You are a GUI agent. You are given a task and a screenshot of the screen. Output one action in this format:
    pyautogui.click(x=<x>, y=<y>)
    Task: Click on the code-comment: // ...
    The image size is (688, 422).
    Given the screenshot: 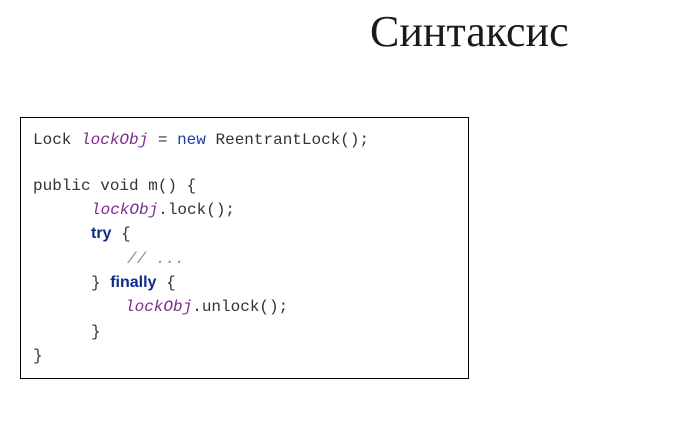 What is the action you would take?
    pyautogui.click(x=156, y=259)
    